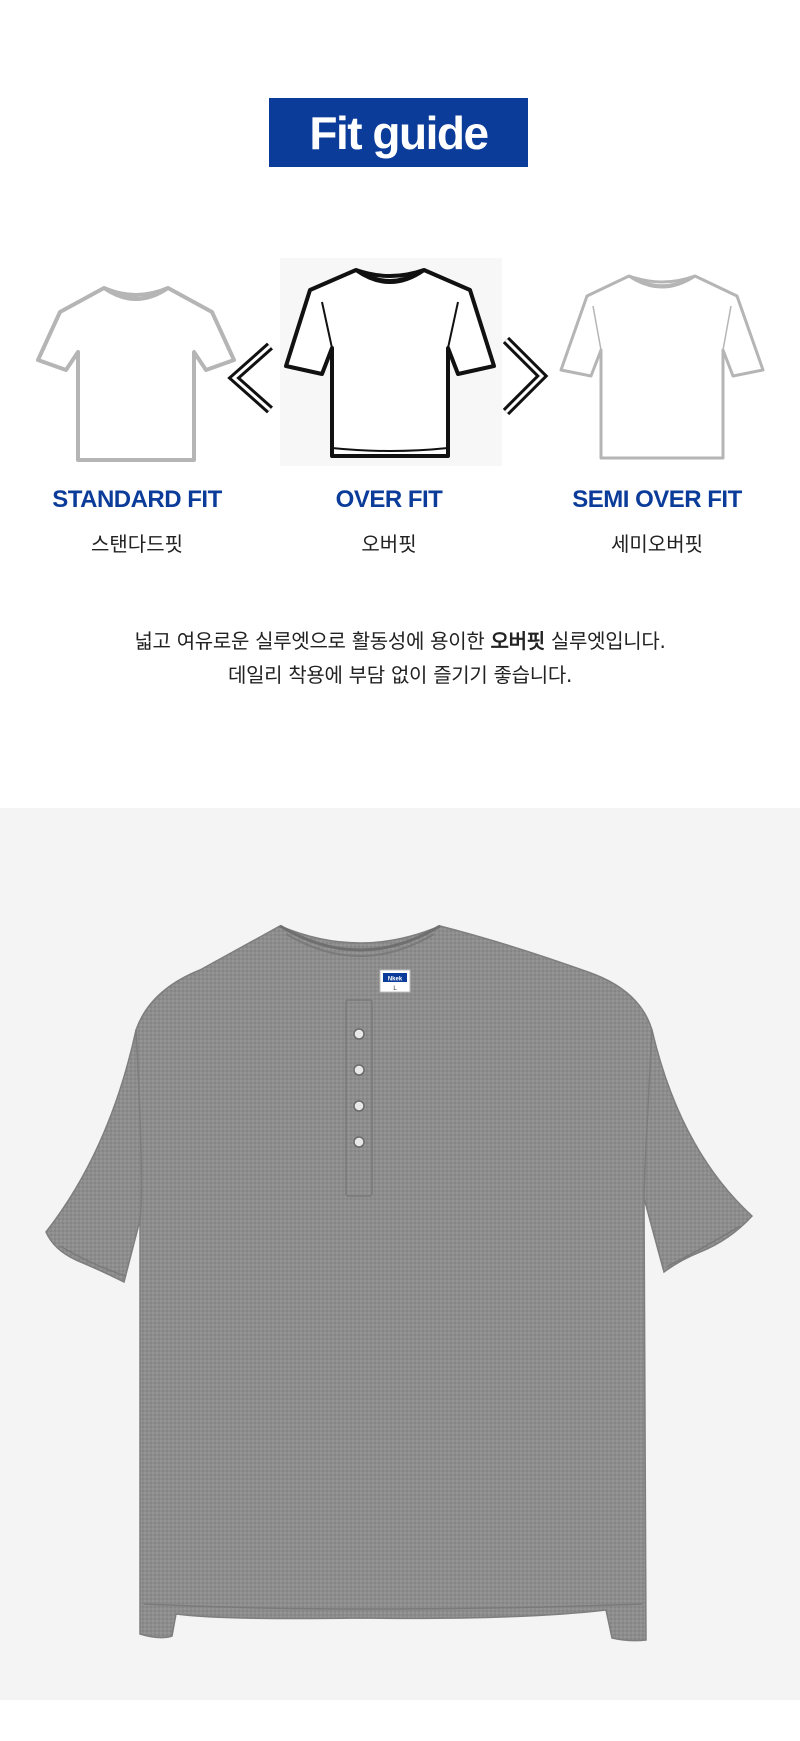 Image resolution: width=800 pixels, height=1741 pixels. Describe the element at coordinates (136, 374) in the screenshot. I see `standard-fit-shirt-icon` at that location.